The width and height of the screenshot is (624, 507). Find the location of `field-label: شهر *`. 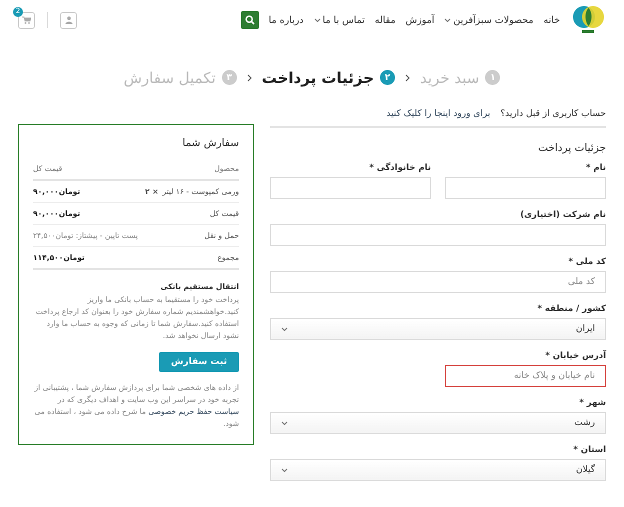

field-label: شهر * is located at coordinates (592, 403).